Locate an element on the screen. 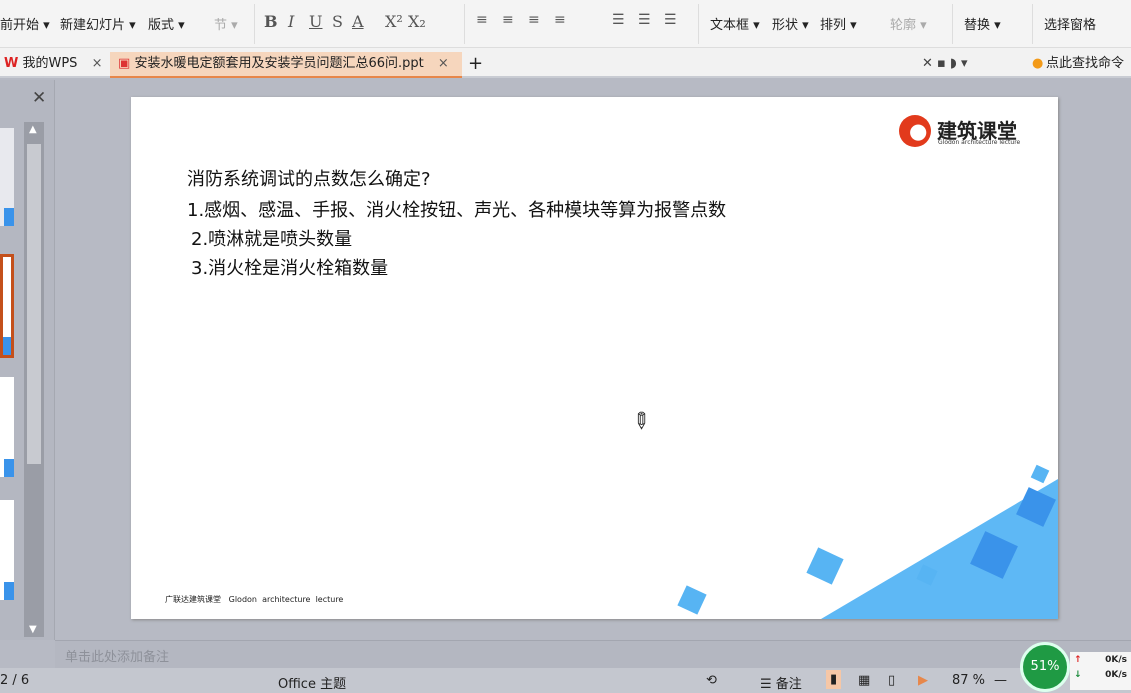  notes-label: 备注 is located at coordinates (788, 684).